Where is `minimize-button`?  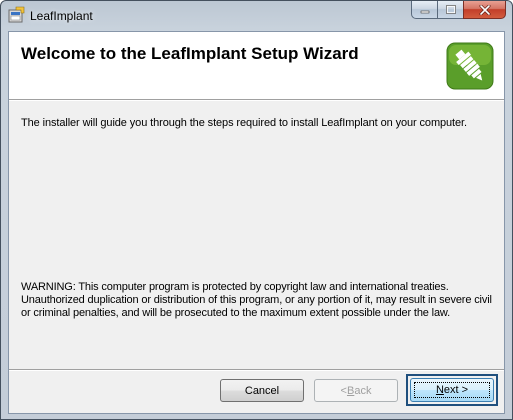 minimize-button is located at coordinates (424, 10).